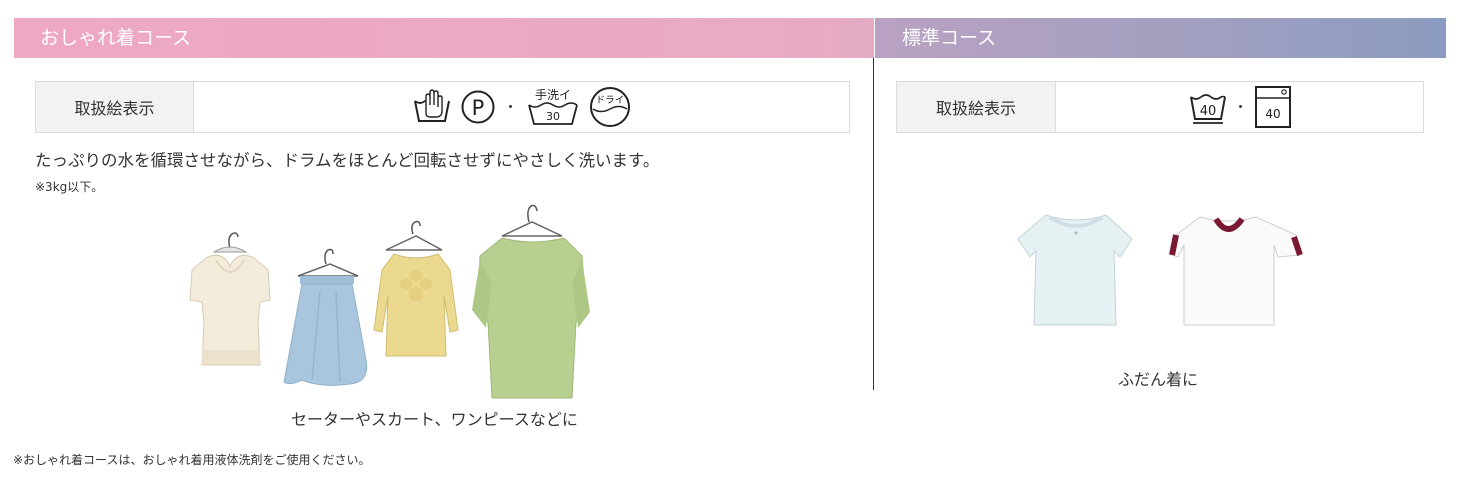  What do you see at coordinates (431, 105) in the screenshot?
I see `hand-wash-tub-icon` at bounding box center [431, 105].